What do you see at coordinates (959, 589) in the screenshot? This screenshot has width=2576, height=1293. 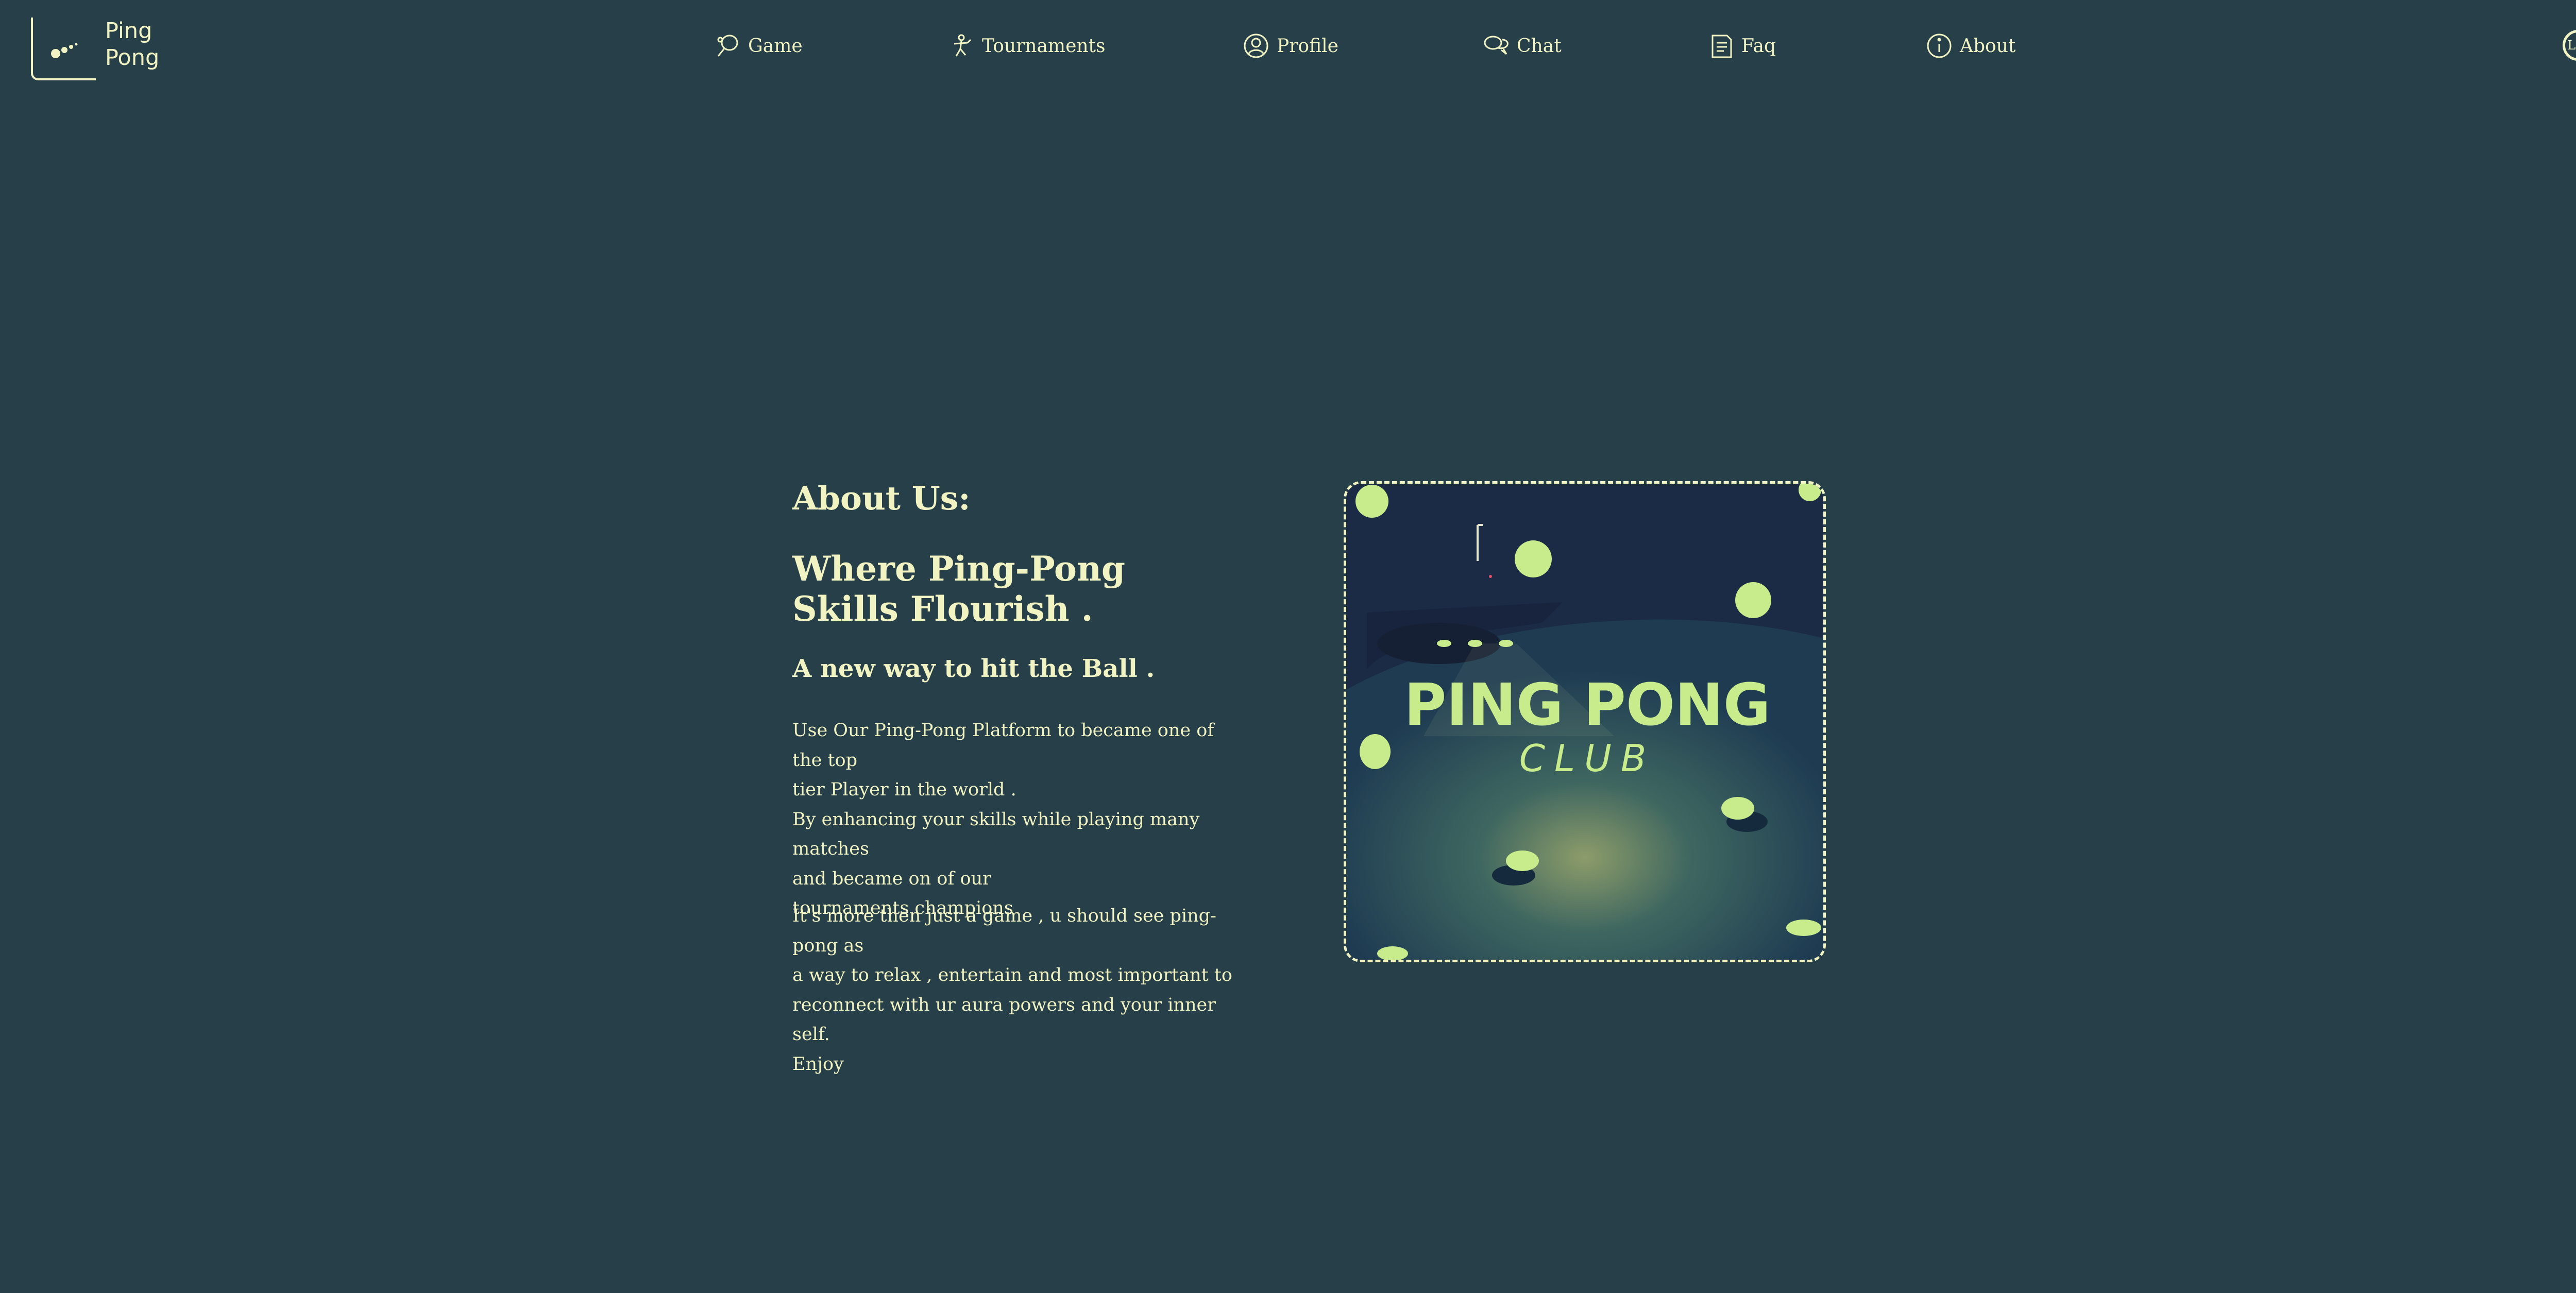 I see `about-tagline: Where Ping-Pong Skills Flourish .` at bounding box center [959, 589].